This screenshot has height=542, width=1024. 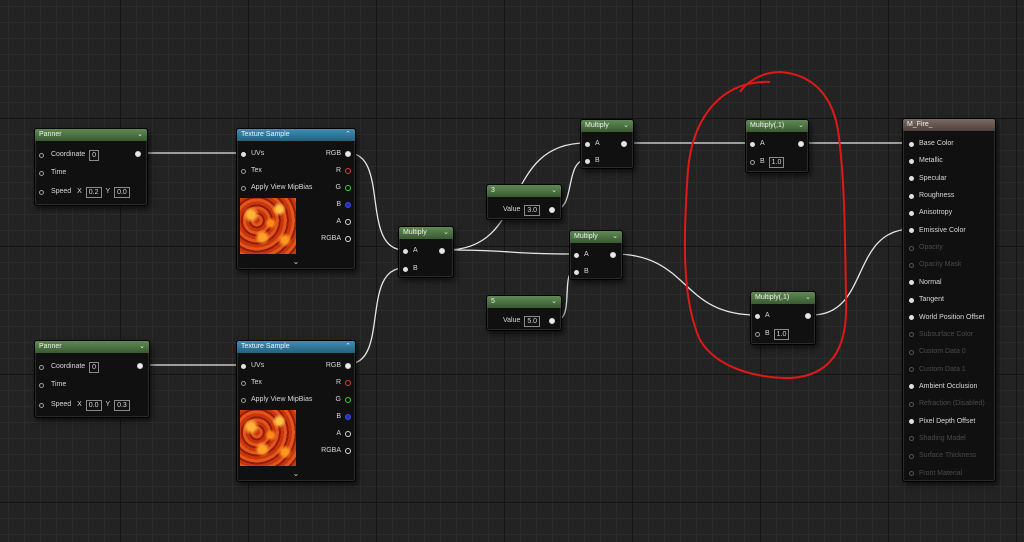 I want to click on uvs-input-row: UVs, so click(x=252, y=154).